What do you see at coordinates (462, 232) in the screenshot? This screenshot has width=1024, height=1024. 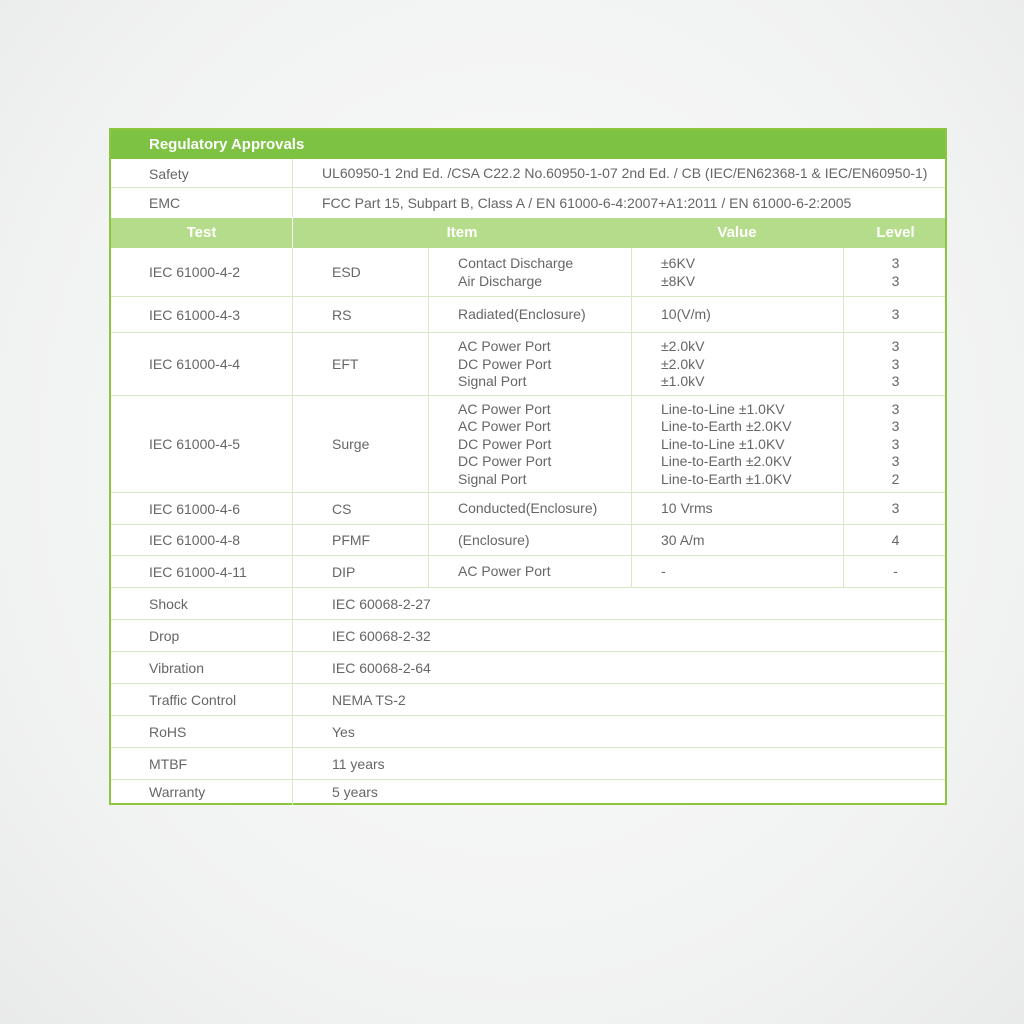 I see `col-header-item: Item` at bounding box center [462, 232].